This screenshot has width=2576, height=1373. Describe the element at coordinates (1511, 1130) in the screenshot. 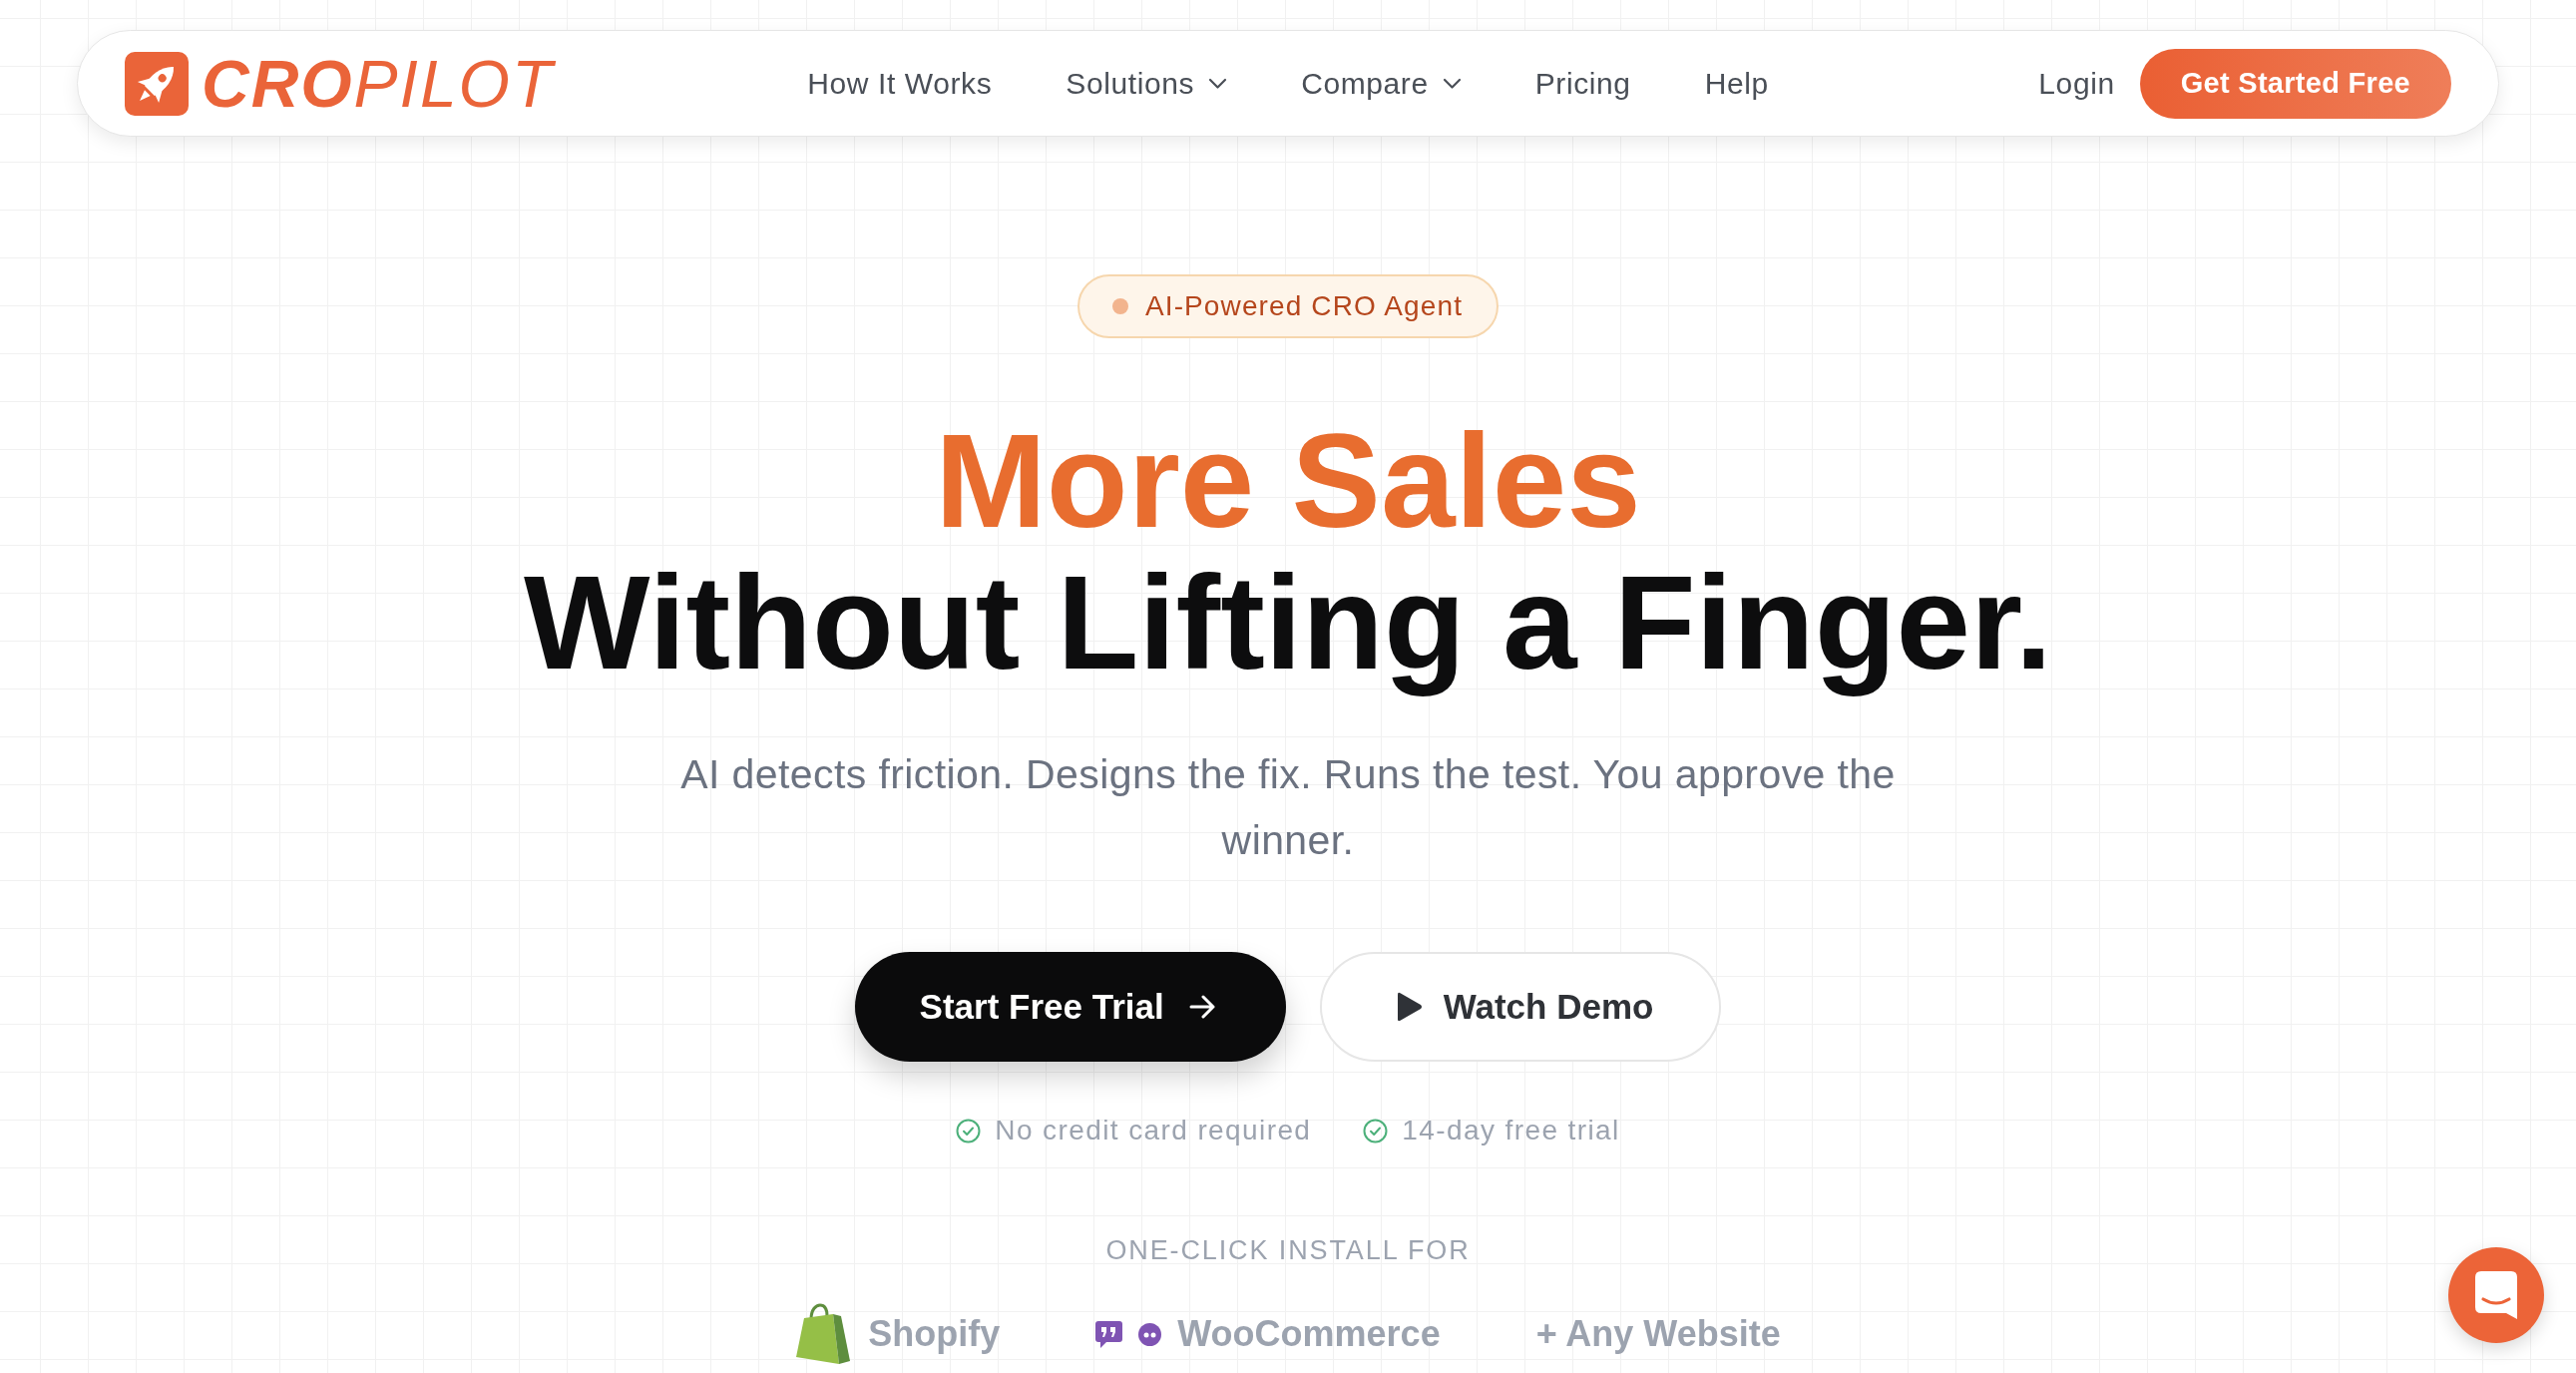

I see `perk-text: 14-day free trial` at that location.